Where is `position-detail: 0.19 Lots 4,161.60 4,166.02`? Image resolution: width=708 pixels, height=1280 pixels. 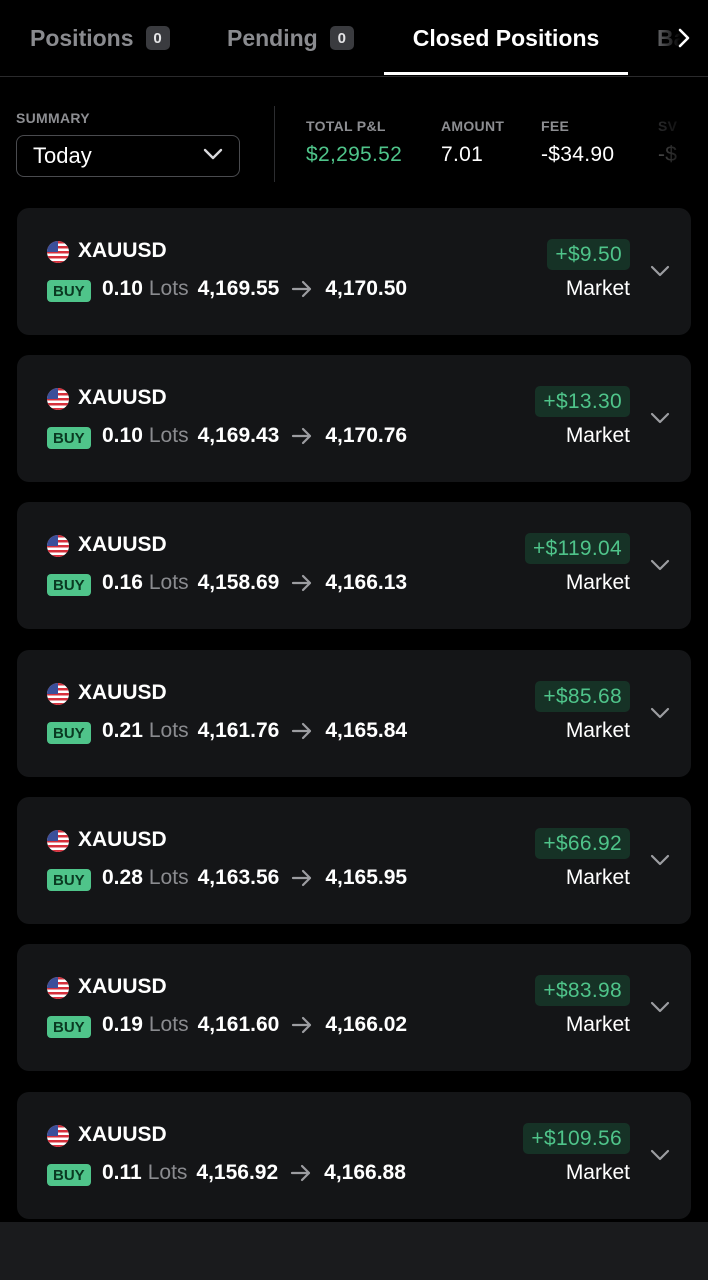 position-detail: 0.19 Lots 4,161.60 4,166.02 is located at coordinates (254, 1025).